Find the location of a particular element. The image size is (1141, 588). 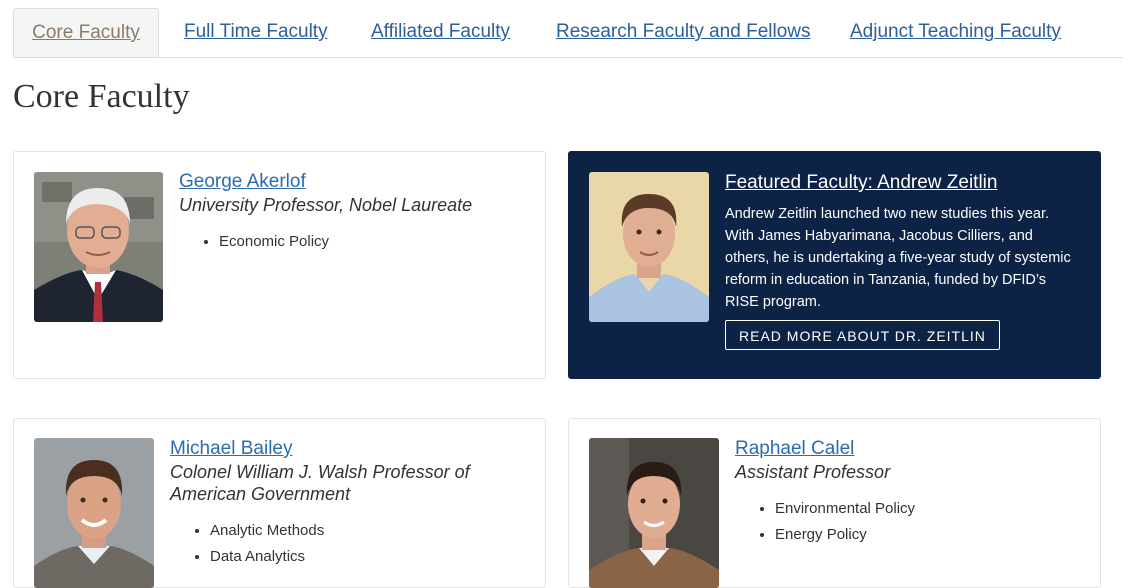

featured-faculty-photo is located at coordinates (649, 247).